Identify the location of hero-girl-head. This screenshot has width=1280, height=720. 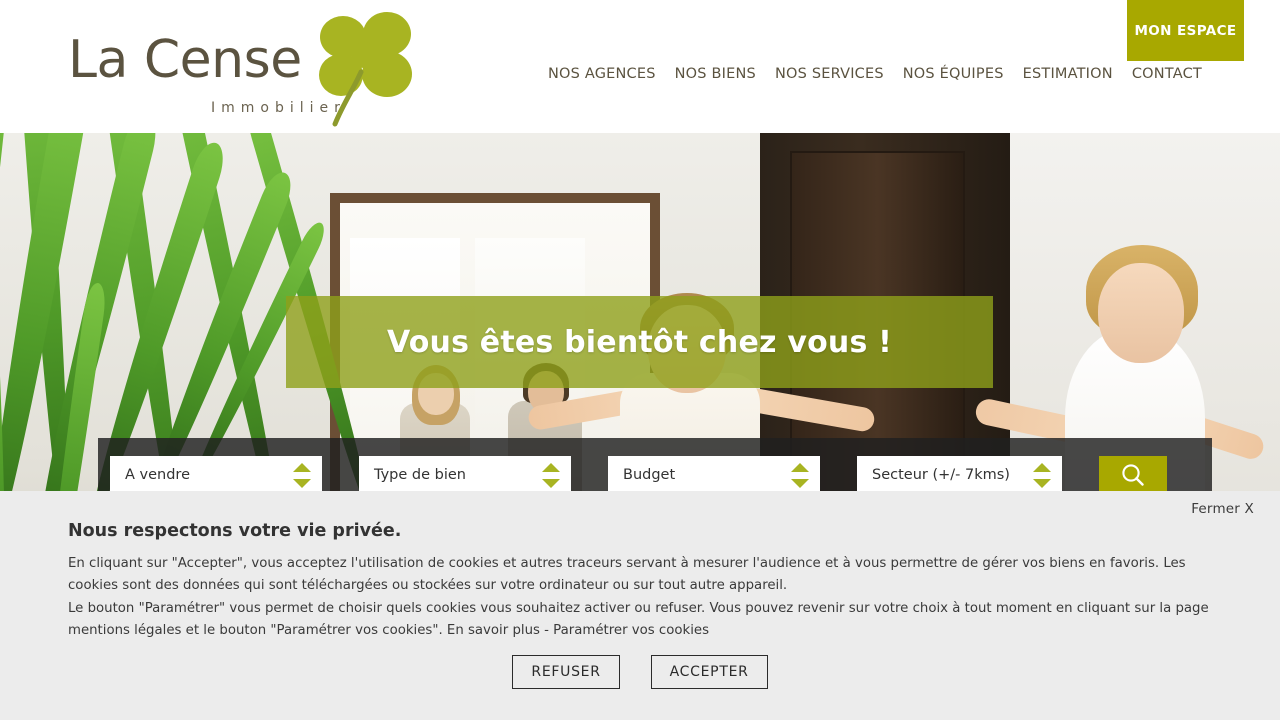
(1141, 313).